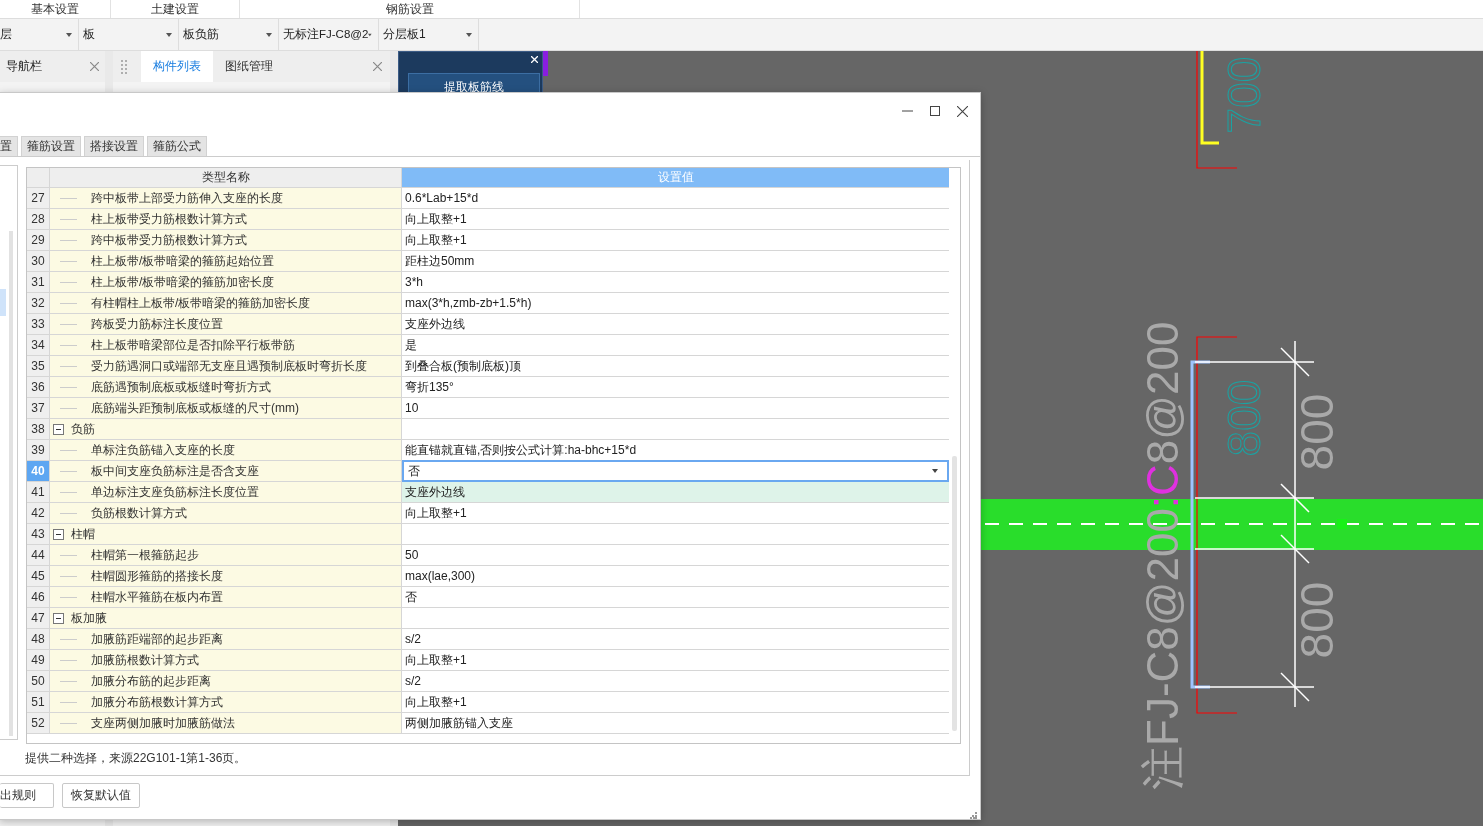 The width and height of the screenshot is (1483, 826). What do you see at coordinates (38, 198) in the screenshot?
I see `row-number: 27` at bounding box center [38, 198].